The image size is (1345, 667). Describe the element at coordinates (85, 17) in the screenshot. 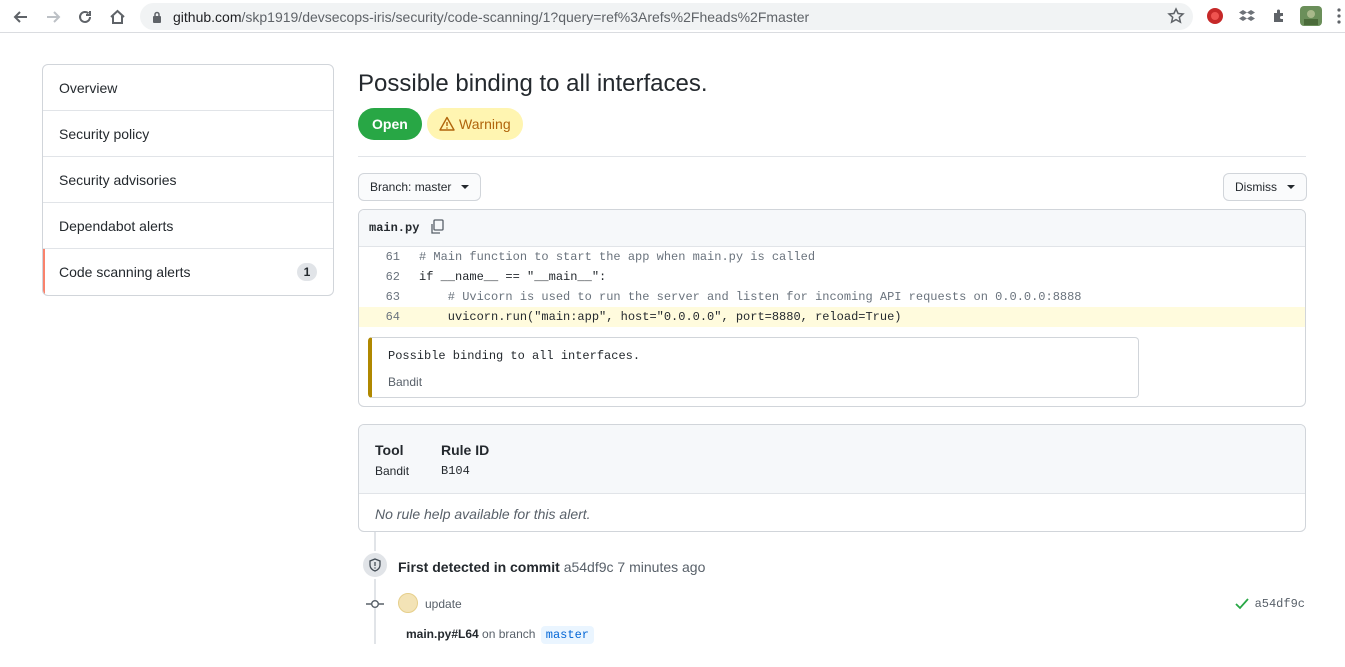

I see `reload-icon` at that location.